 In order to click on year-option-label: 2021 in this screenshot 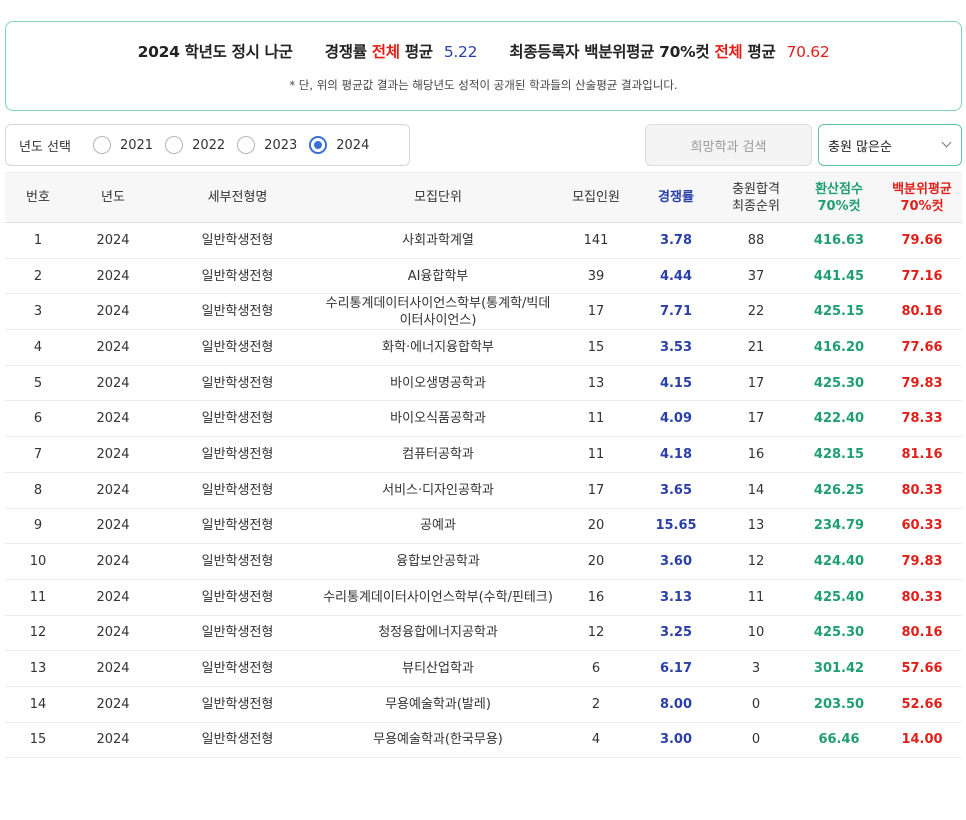, I will do `click(136, 145)`.